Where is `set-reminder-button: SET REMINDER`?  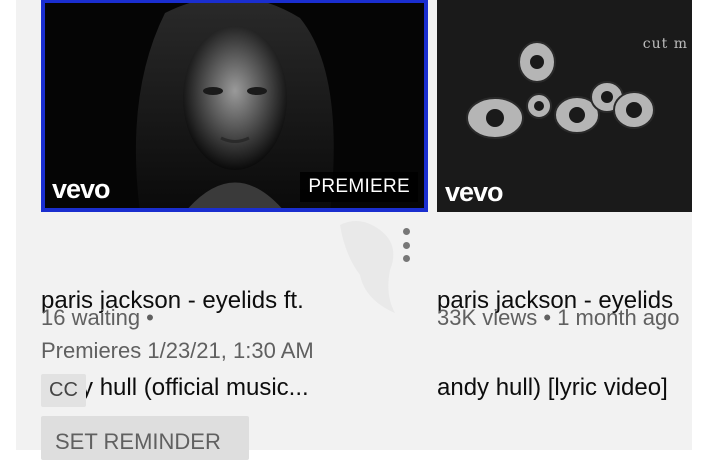
set-reminder-button: SET REMINDER is located at coordinates (145, 438).